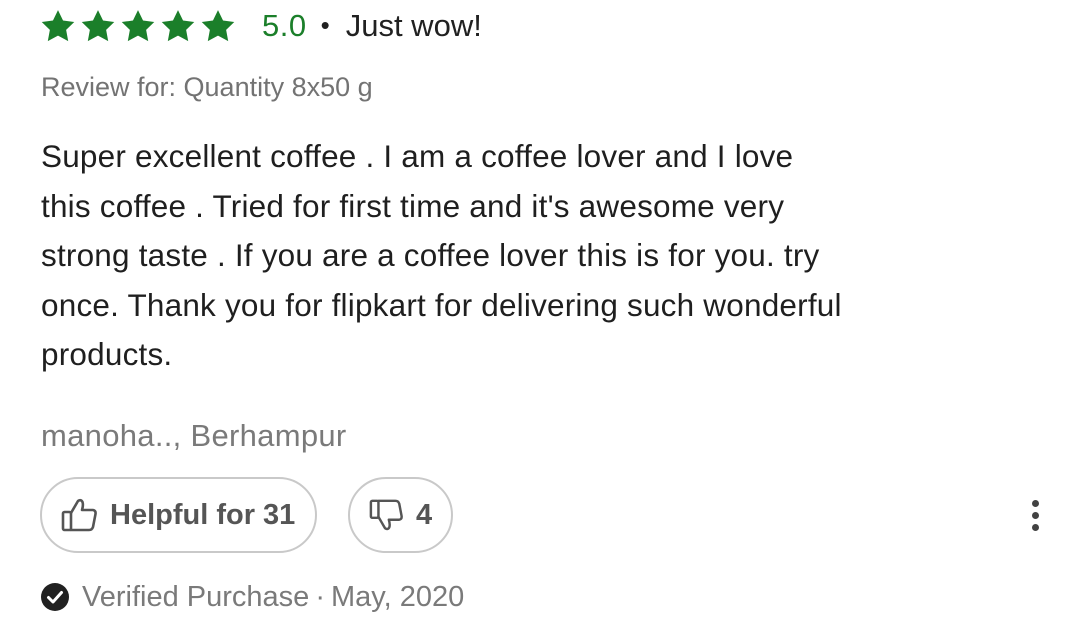 This screenshot has width=1080, height=643. Describe the element at coordinates (207, 87) in the screenshot. I see `review-variant: Review for: Quantity 8x50 g` at that location.